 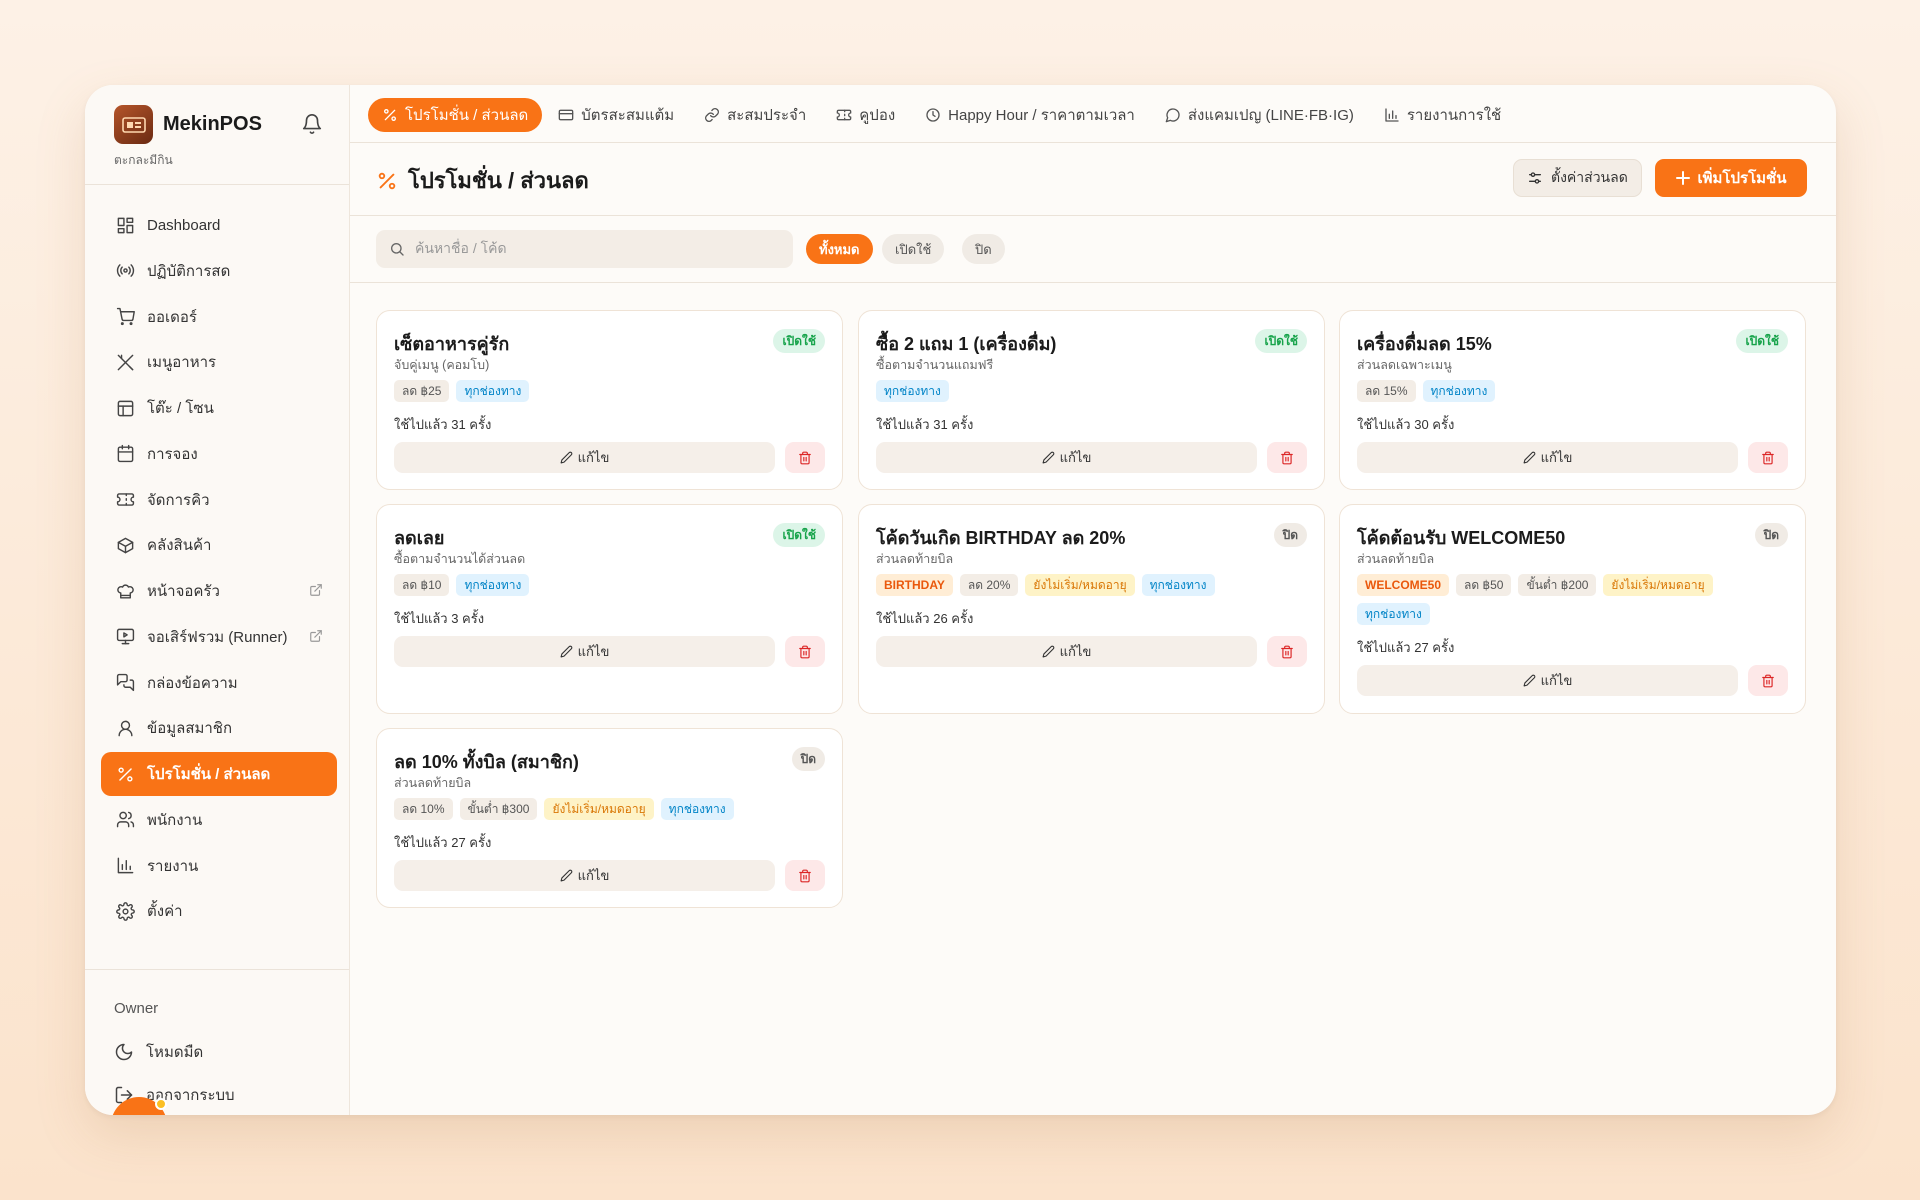 What do you see at coordinates (628, 115) in the screenshot?
I see `tab-label: บัตรสะสมแต้ม` at bounding box center [628, 115].